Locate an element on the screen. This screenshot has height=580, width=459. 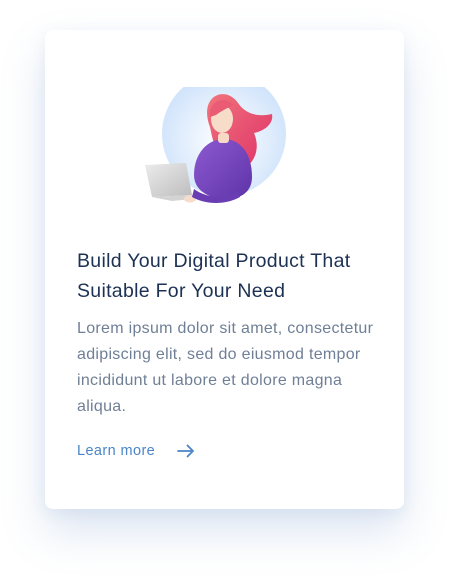
woman-with-laptop-illustration is located at coordinates (213, 146).